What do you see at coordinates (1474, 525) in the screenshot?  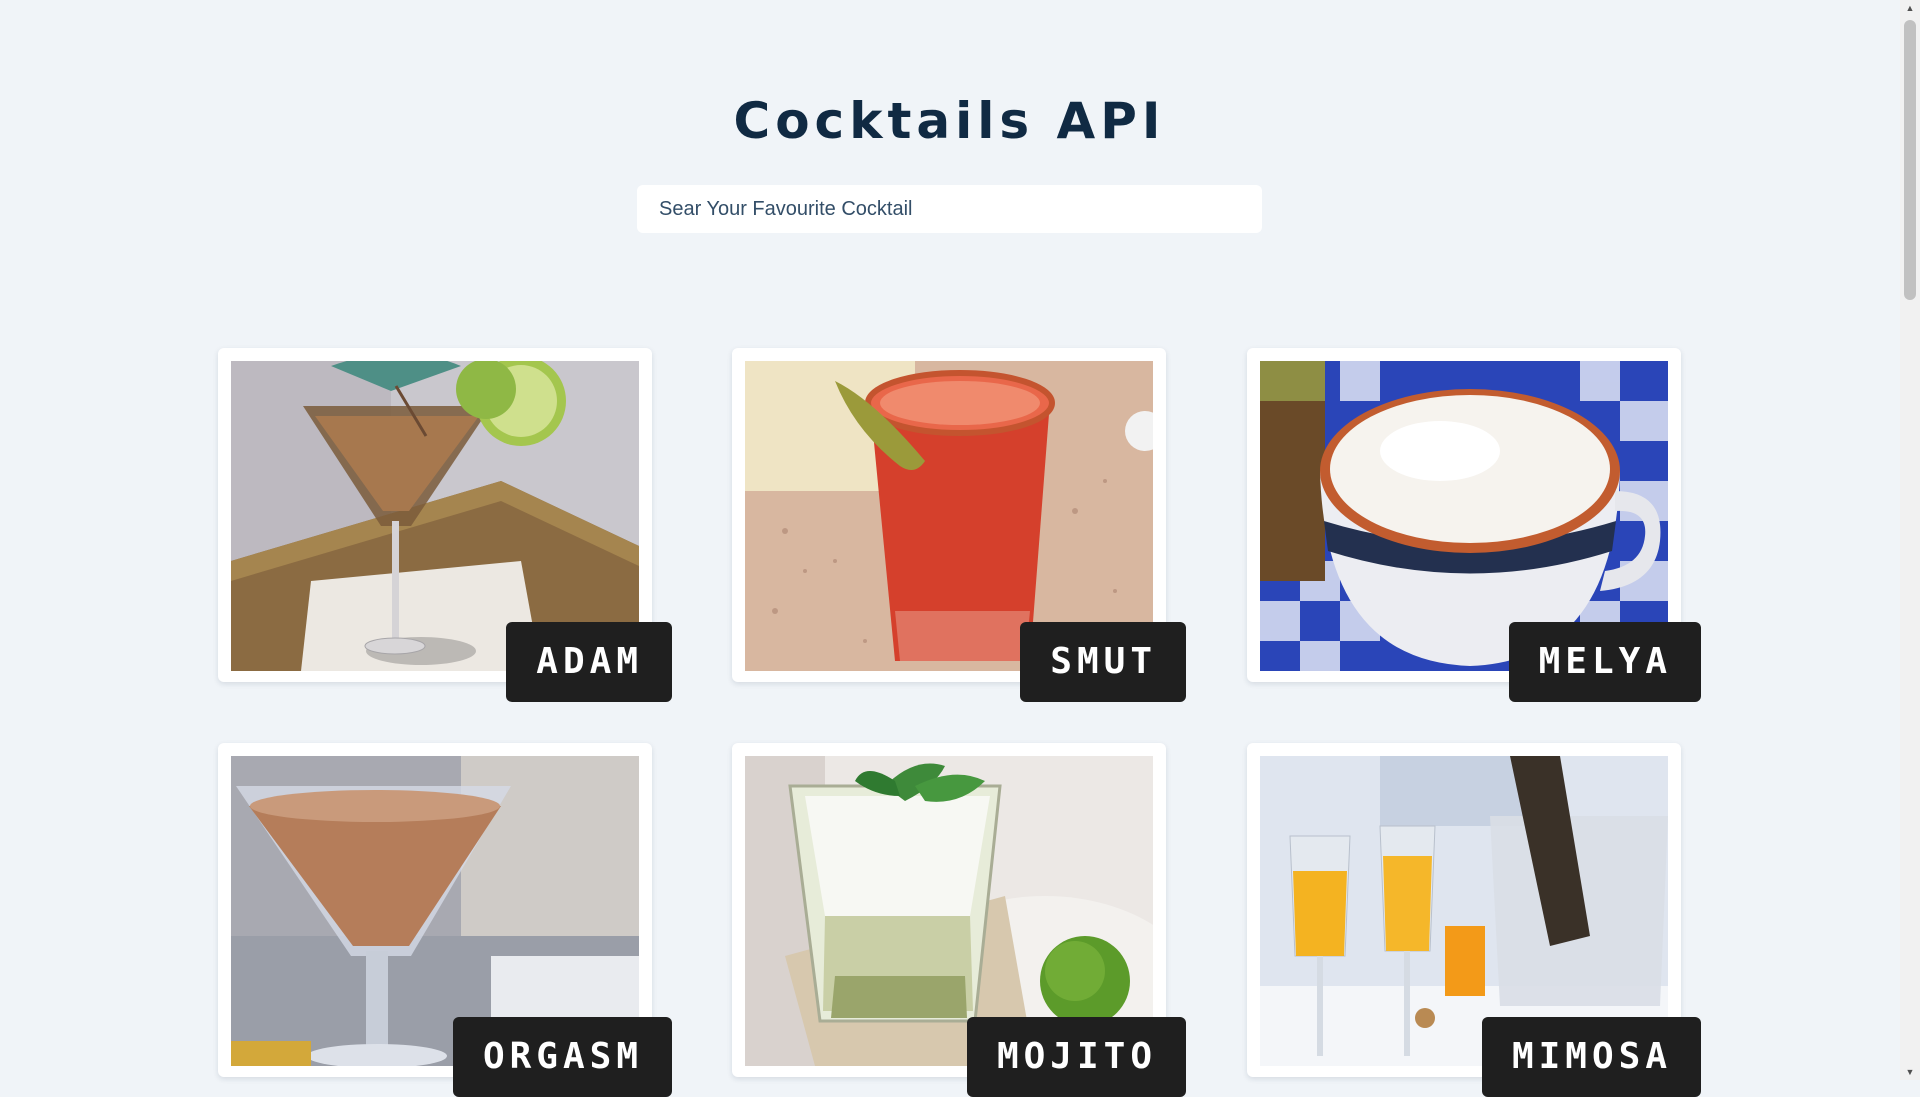 I see `cocktail-card: MELYA` at bounding box center [1474, 525].